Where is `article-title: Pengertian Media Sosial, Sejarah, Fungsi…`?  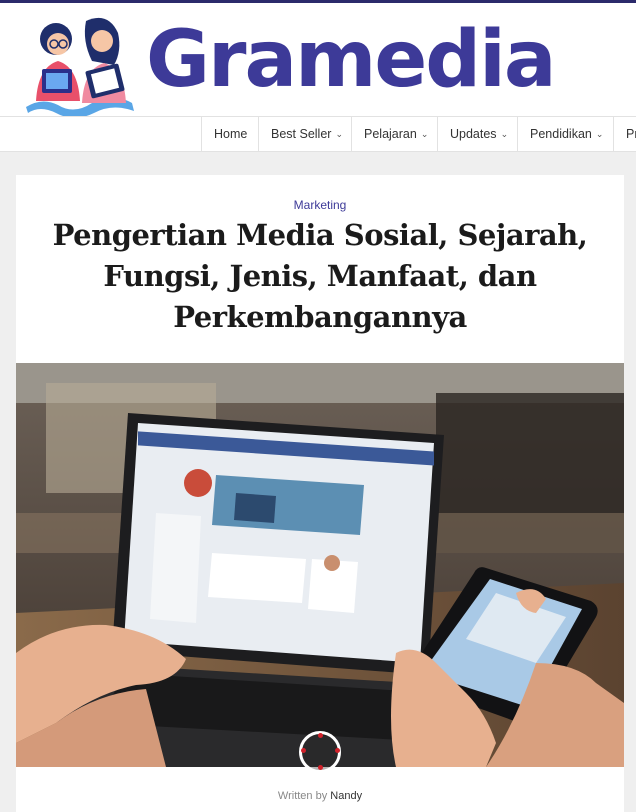 article-title: Pengertian Media Sosial, Sejarah, Fungsi… is located at coordinates (320, 276).